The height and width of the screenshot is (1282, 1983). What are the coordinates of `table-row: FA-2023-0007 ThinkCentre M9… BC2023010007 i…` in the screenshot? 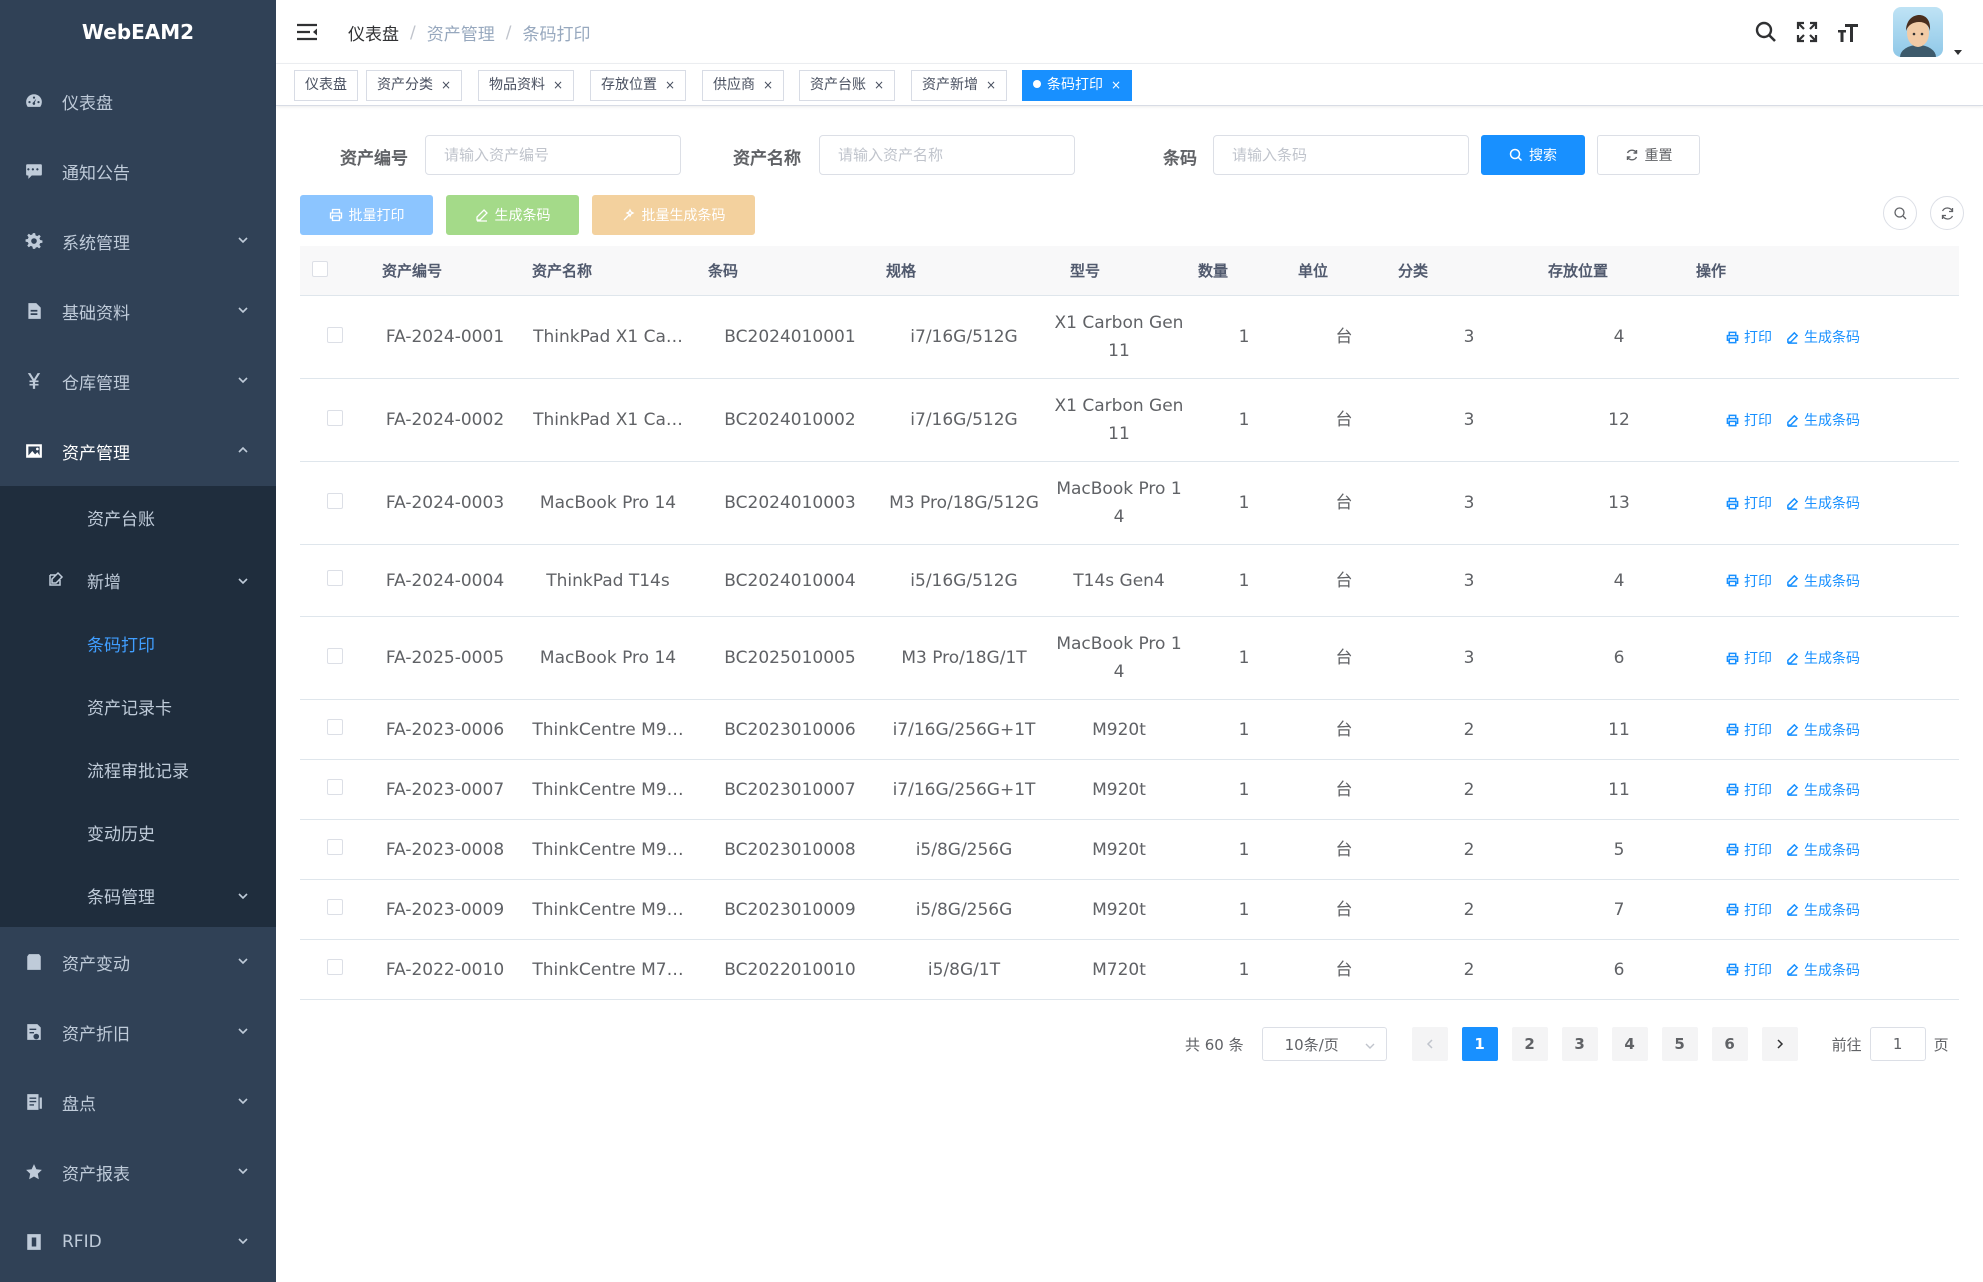 It's located at (1129, 790).